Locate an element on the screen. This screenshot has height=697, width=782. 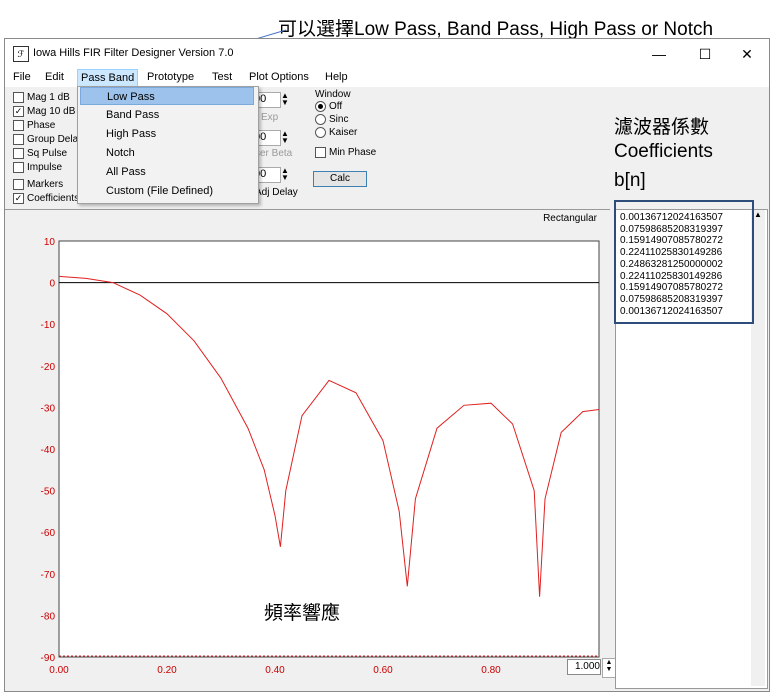
menu-pass-band: Pass Band is located at coordinates (108, 78).